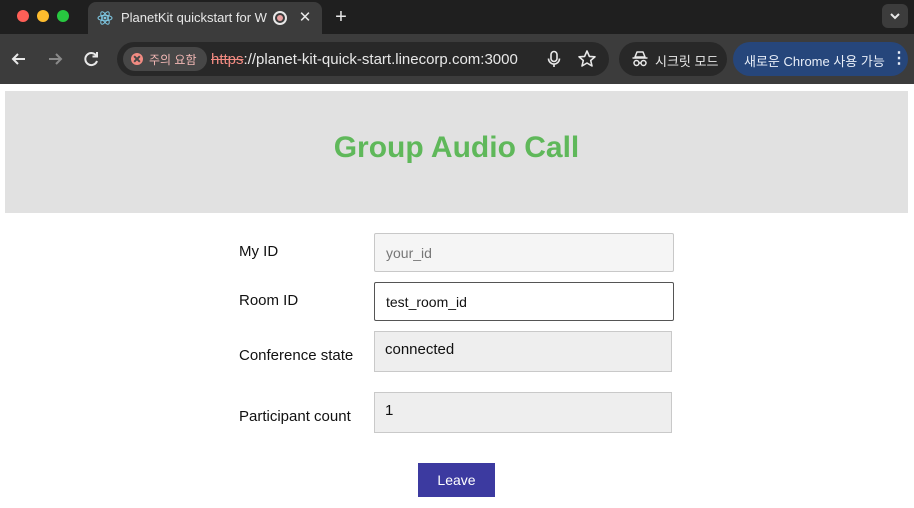 This screenshot has height=508, width=914. Describe the element at coordinates (456, 480) in the screenshot. I see `leave-button: Leave` at that location.